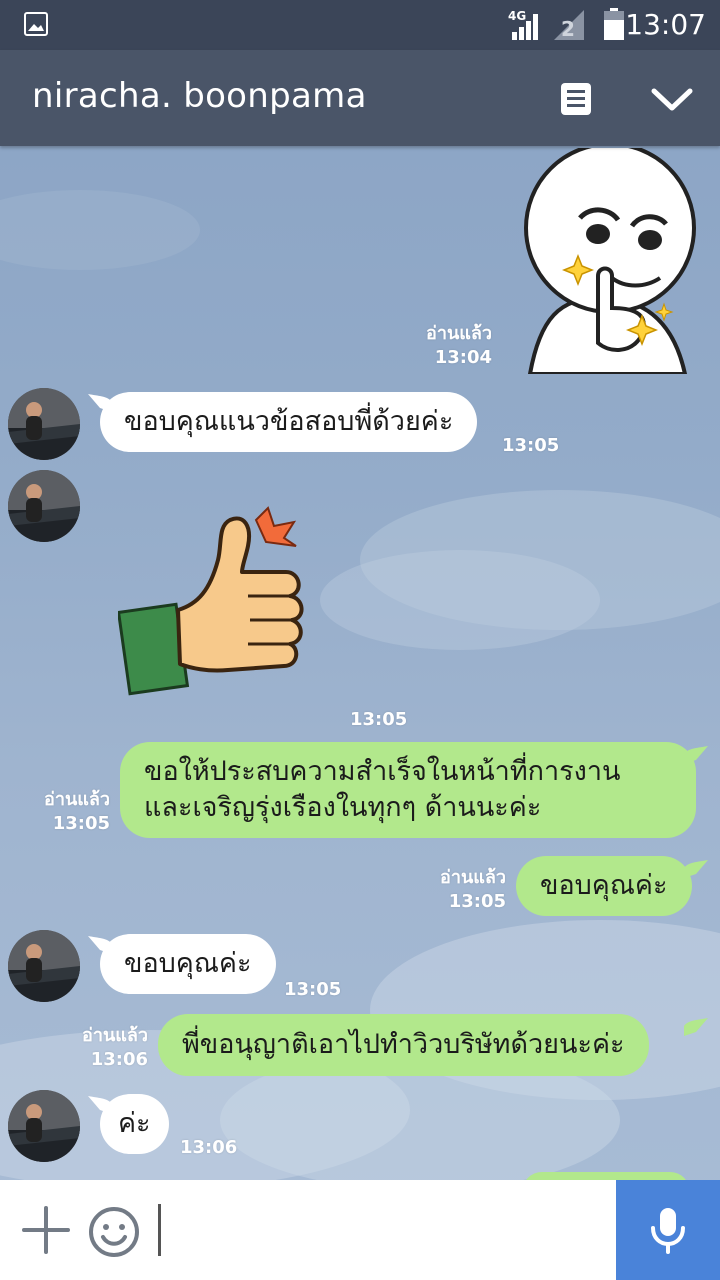 This screenshot has height=1280, width=720. What do you see at coordinates (360, 25) in the screenshot?
I see `status-bar: 4G 2 13:07` at bounding box center [360, 25].